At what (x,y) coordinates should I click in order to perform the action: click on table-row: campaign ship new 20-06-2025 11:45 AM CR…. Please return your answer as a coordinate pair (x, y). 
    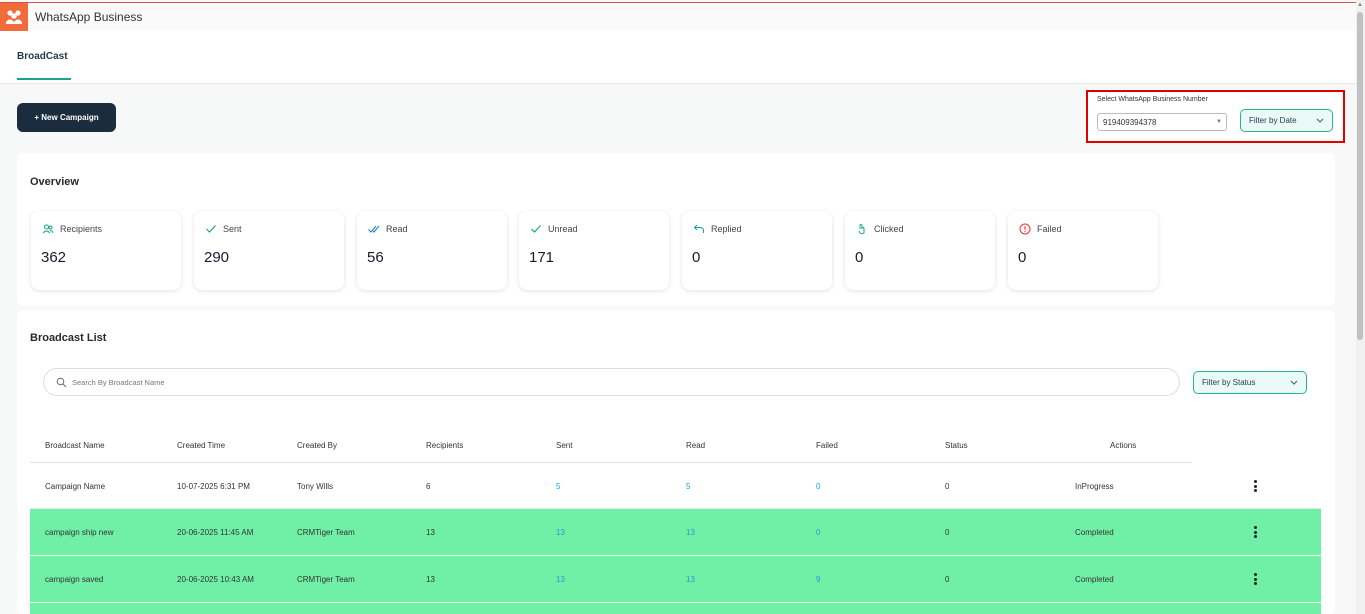
    Looking at the image, I should click on (675, 532).